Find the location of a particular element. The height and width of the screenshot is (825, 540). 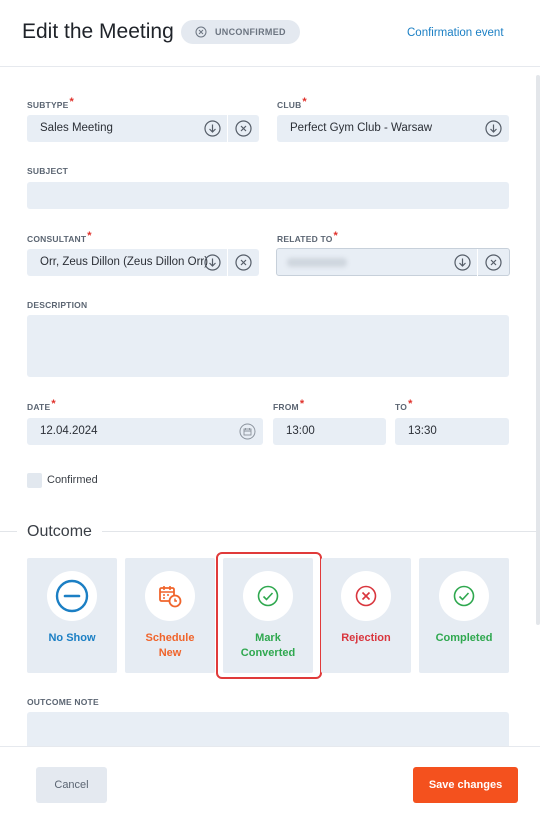

related-to-select is located at coordinates (393, 262).